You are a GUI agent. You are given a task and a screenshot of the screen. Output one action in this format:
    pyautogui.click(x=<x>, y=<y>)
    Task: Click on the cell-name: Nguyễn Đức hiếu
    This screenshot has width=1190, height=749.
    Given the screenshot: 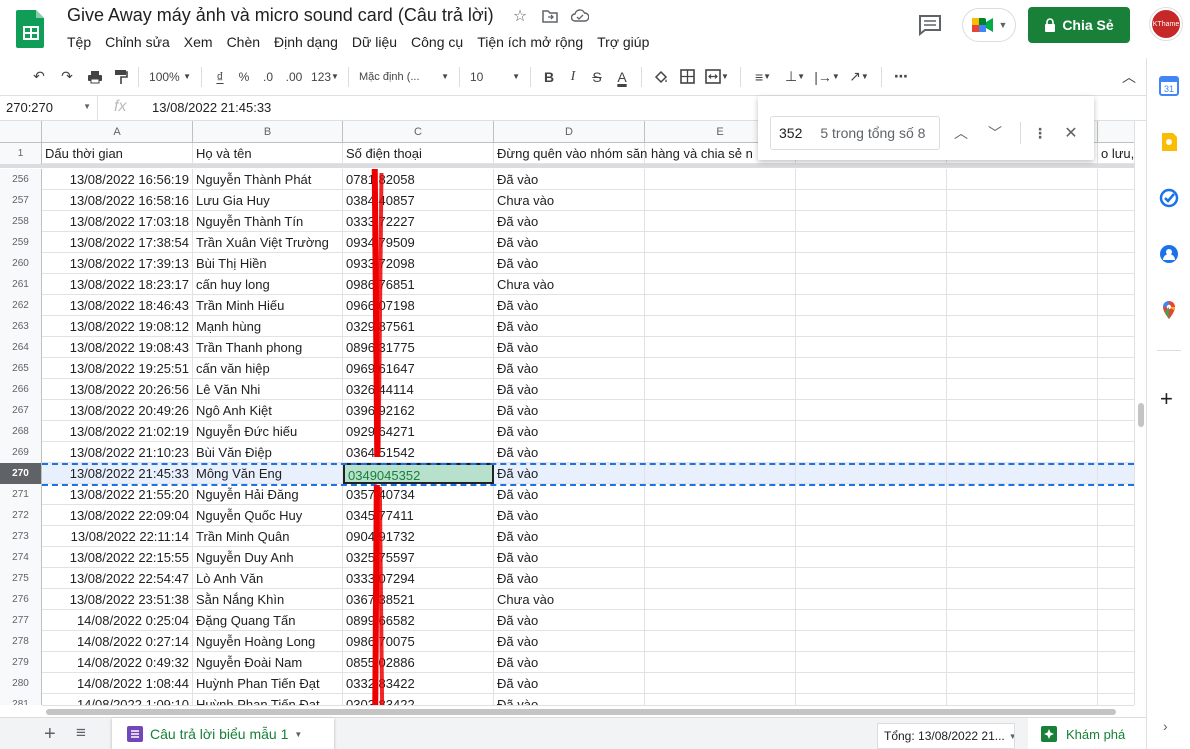 What is the action you would take?
    pyautogui.click(x=268, y=431)
    